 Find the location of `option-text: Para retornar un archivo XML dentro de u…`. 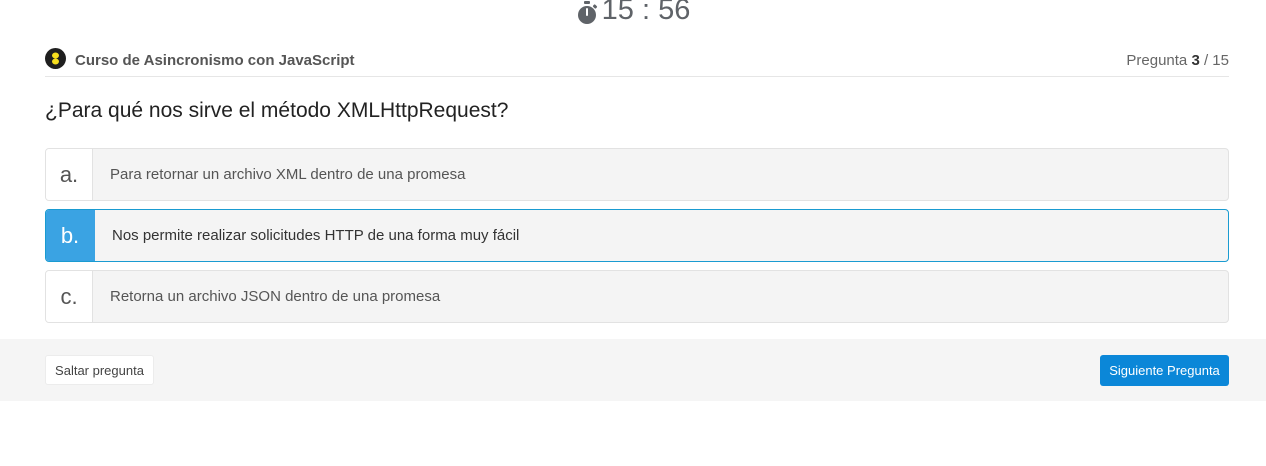

option-text: Para retornar un archivo XML dentro de u… is located at coordinates (288, 174).